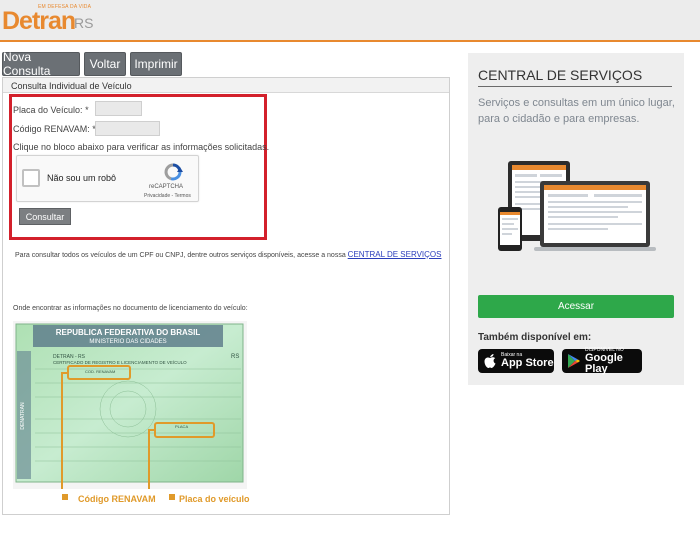  I want to click on voltar-button: Voltar, so click(105, 64).